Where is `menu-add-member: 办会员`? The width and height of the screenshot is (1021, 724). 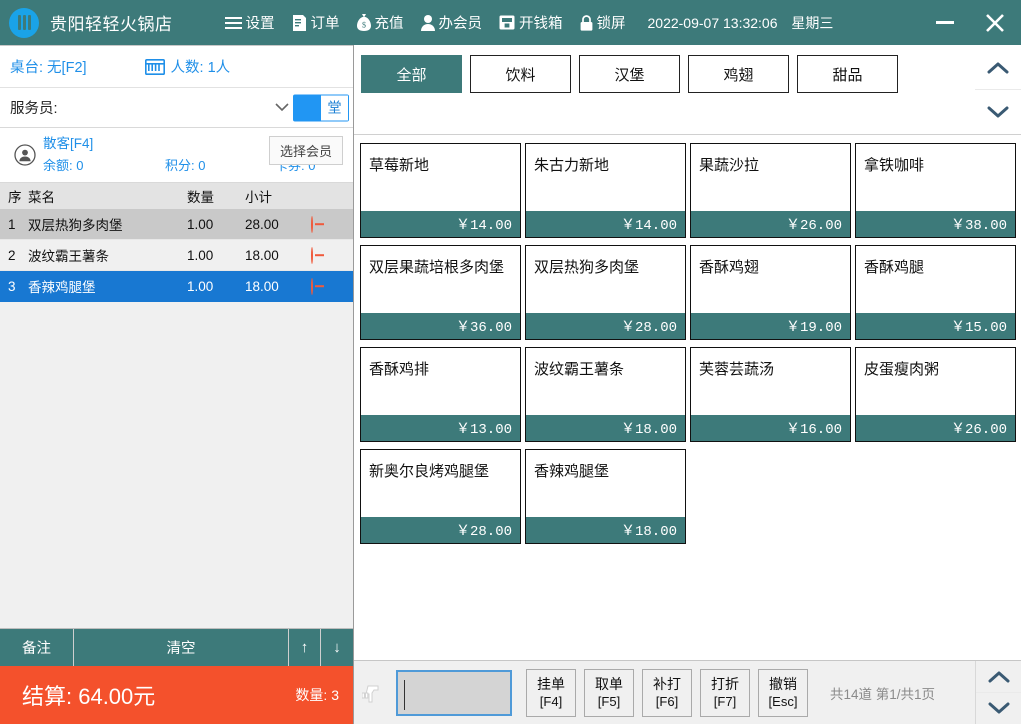 menu-add-member: 办会员 is located at coordinates (451, 22).